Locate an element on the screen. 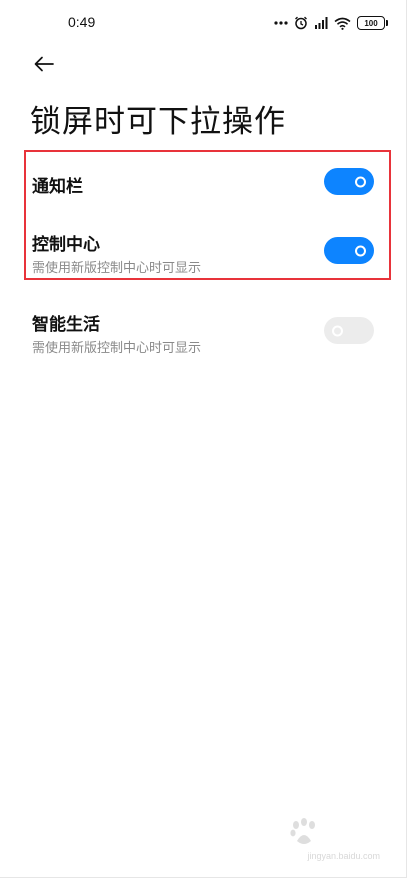 The image size is (407, 878). signal-icon is located at coordinates (321, 23).